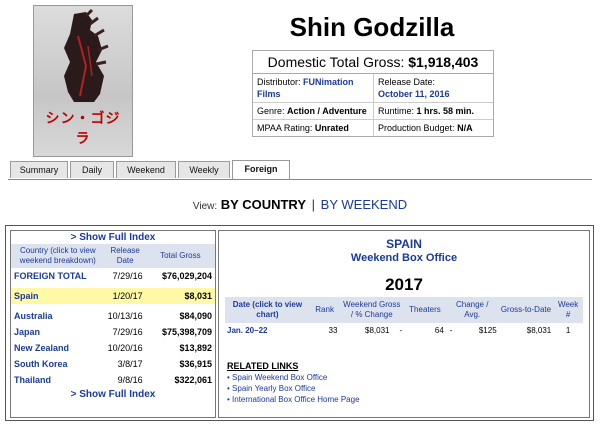  What do you see at coordinates (372, 310) in the screenshot?
I see `col-weekend-gross: Weekend Gross / % Change` at bounding box center [372, 310].